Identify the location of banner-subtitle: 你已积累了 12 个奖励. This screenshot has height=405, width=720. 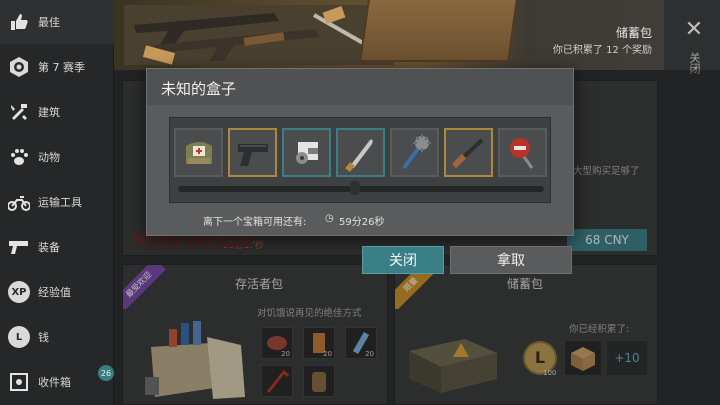
(602, 50).